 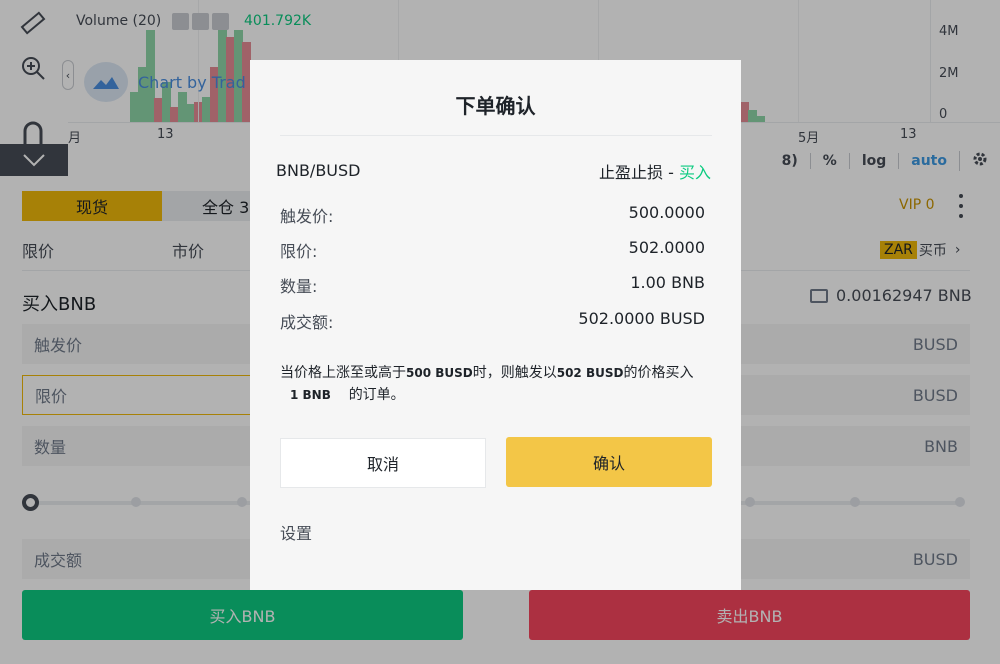 I want to click on cancel-button: 取消, so click(x=383, y=463).